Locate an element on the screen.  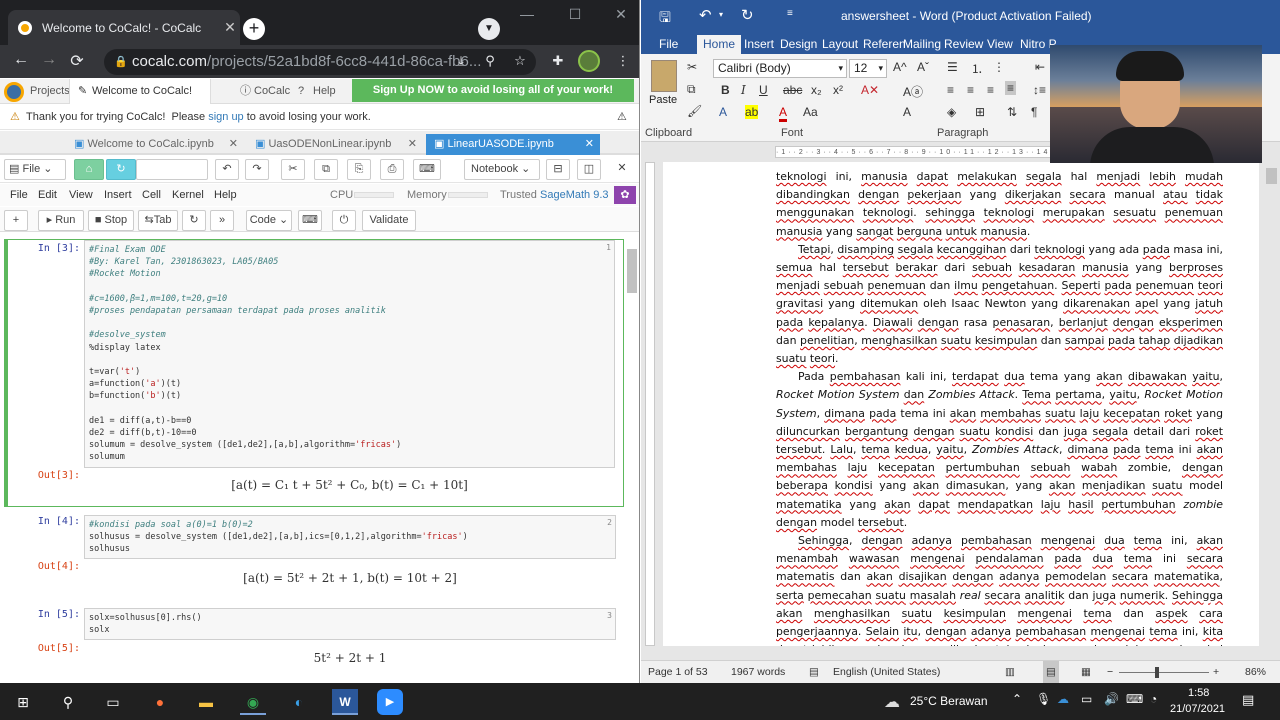
justify-icon: ≡ is located at coordinates (1011, 88).